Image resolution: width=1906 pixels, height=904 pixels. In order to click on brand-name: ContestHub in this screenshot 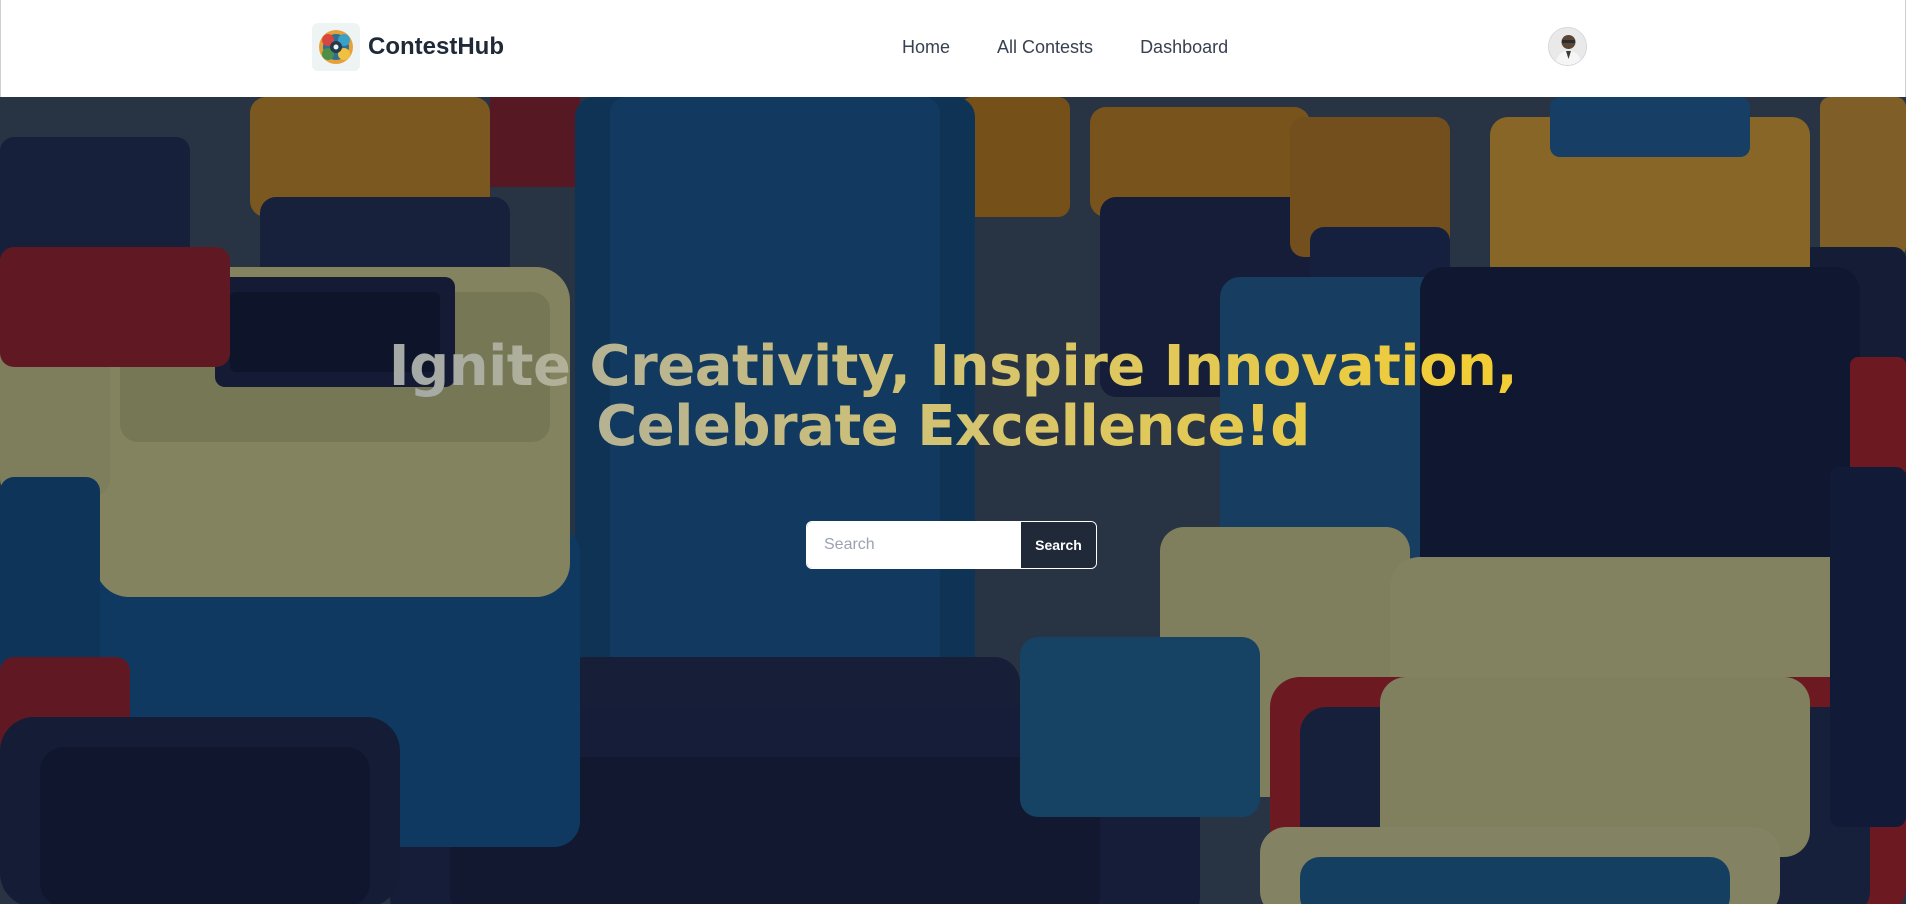, I will do `click(436, 46)`.